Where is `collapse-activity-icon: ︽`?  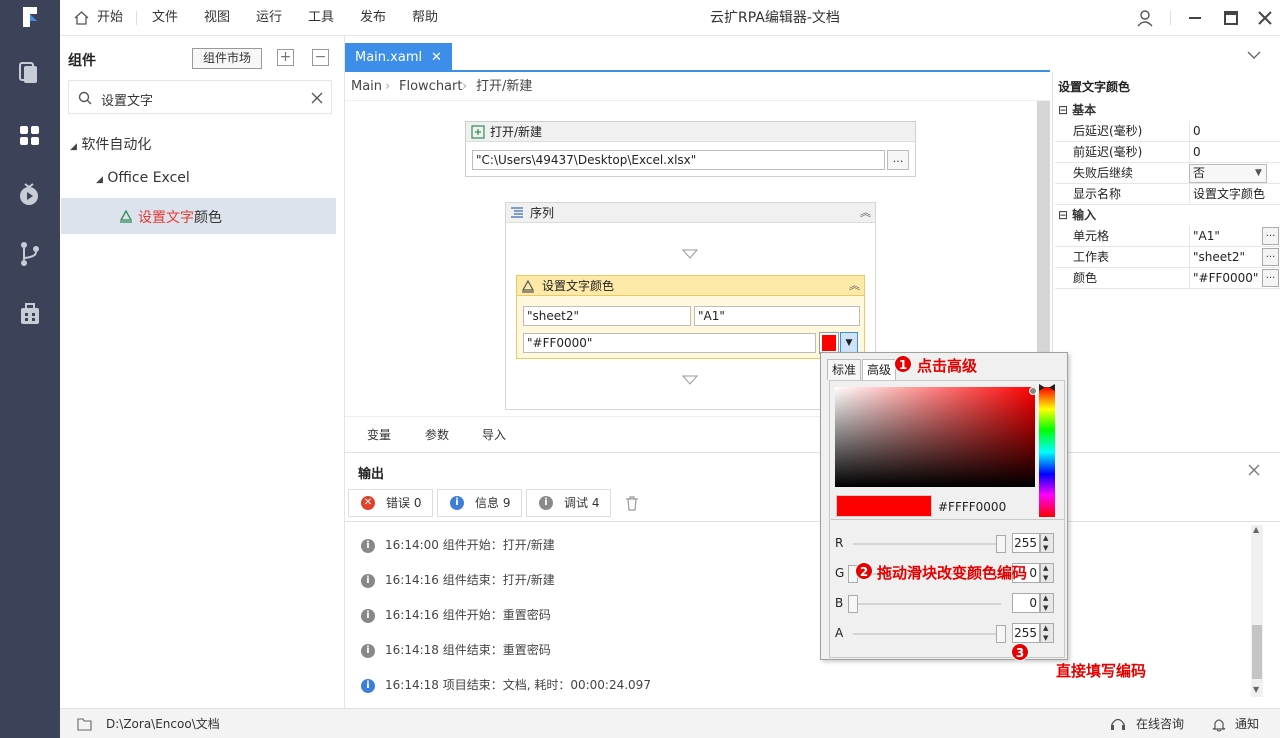
collapse-activity-icon: ︽ is located at coordinates (854, 286).